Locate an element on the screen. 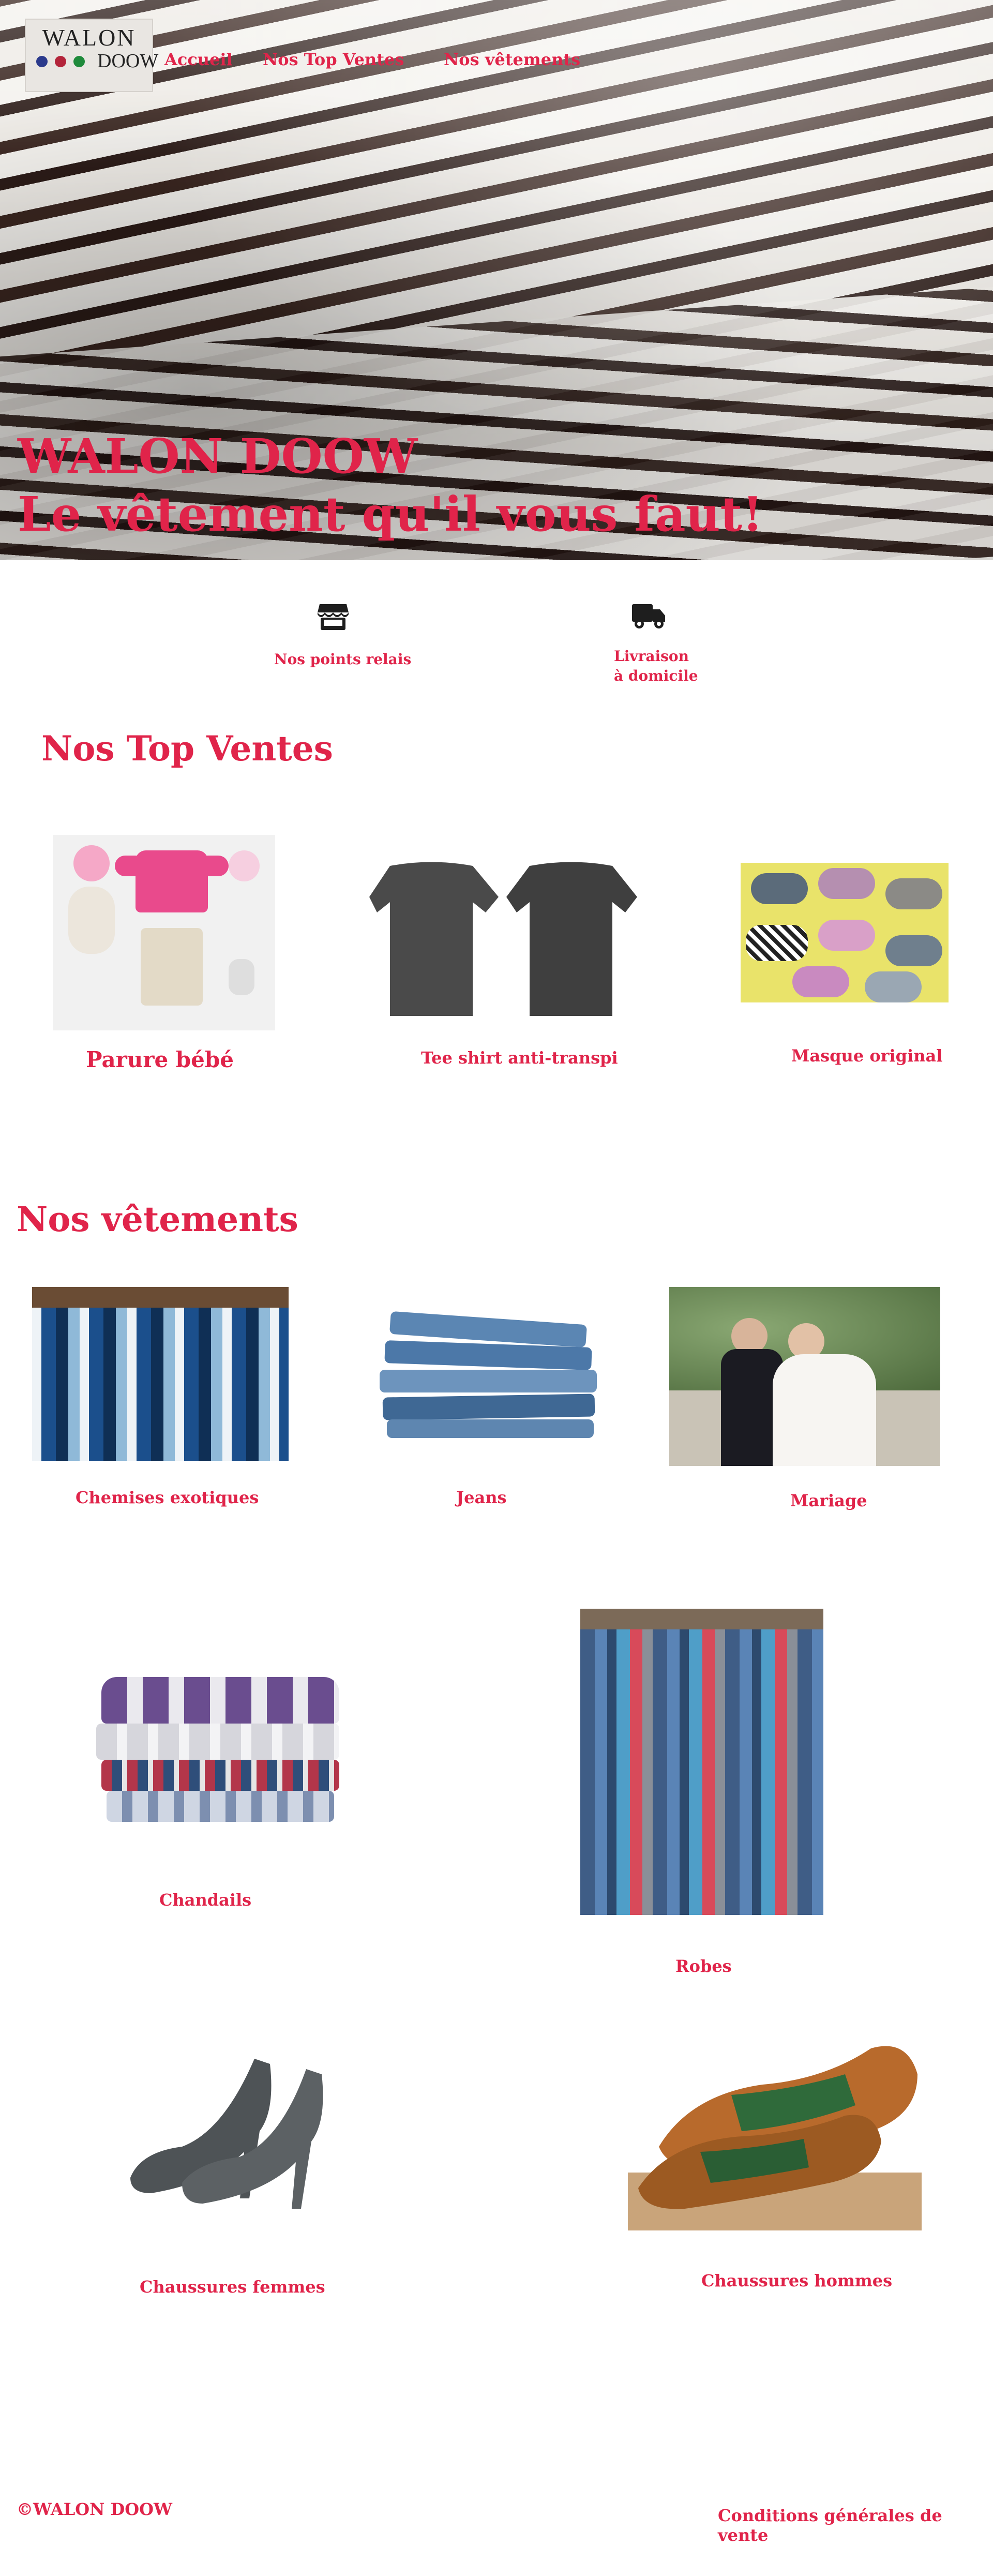 This screenshot has height=2576, width=993. clothes-image-wedding is located at coordinates (805, 1376).